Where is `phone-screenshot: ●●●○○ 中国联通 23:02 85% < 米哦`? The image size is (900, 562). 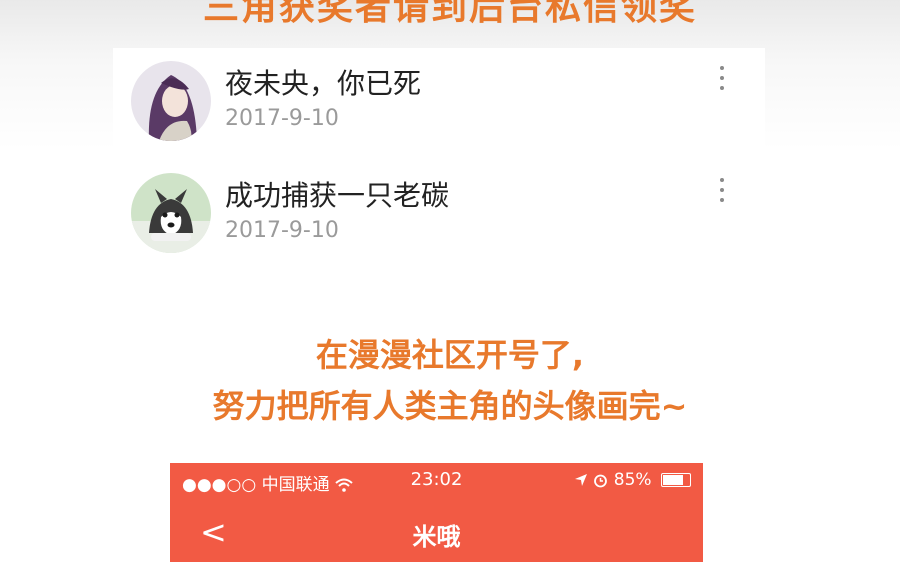
phone-screenshot: ●●●○○ 中国联通 23:02 85% < 米哦 is located at coordinates (436, 512).